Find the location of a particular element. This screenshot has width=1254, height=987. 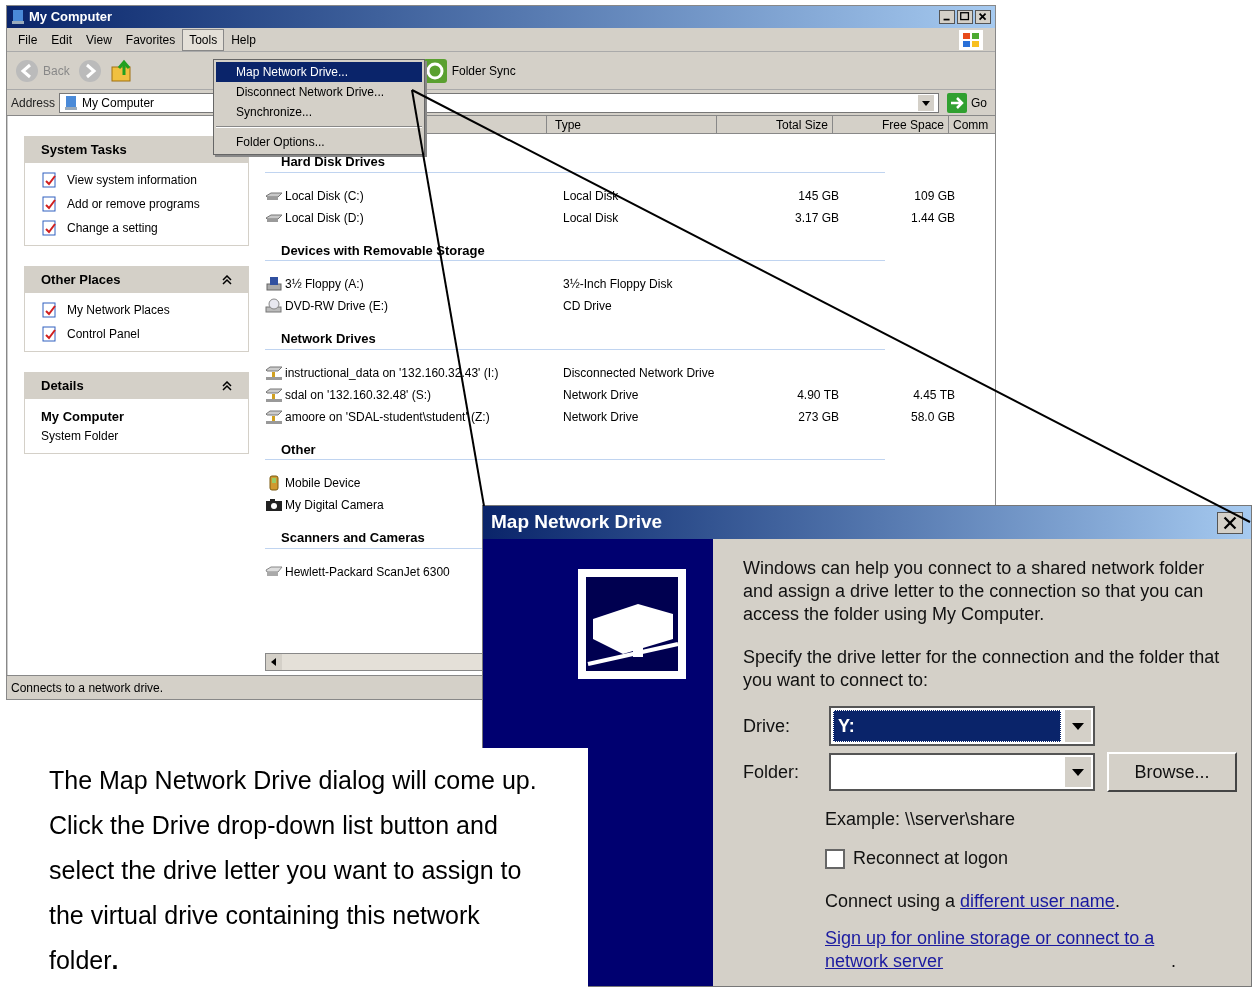

menu-item: Edit is located at coordinates (62, 39).